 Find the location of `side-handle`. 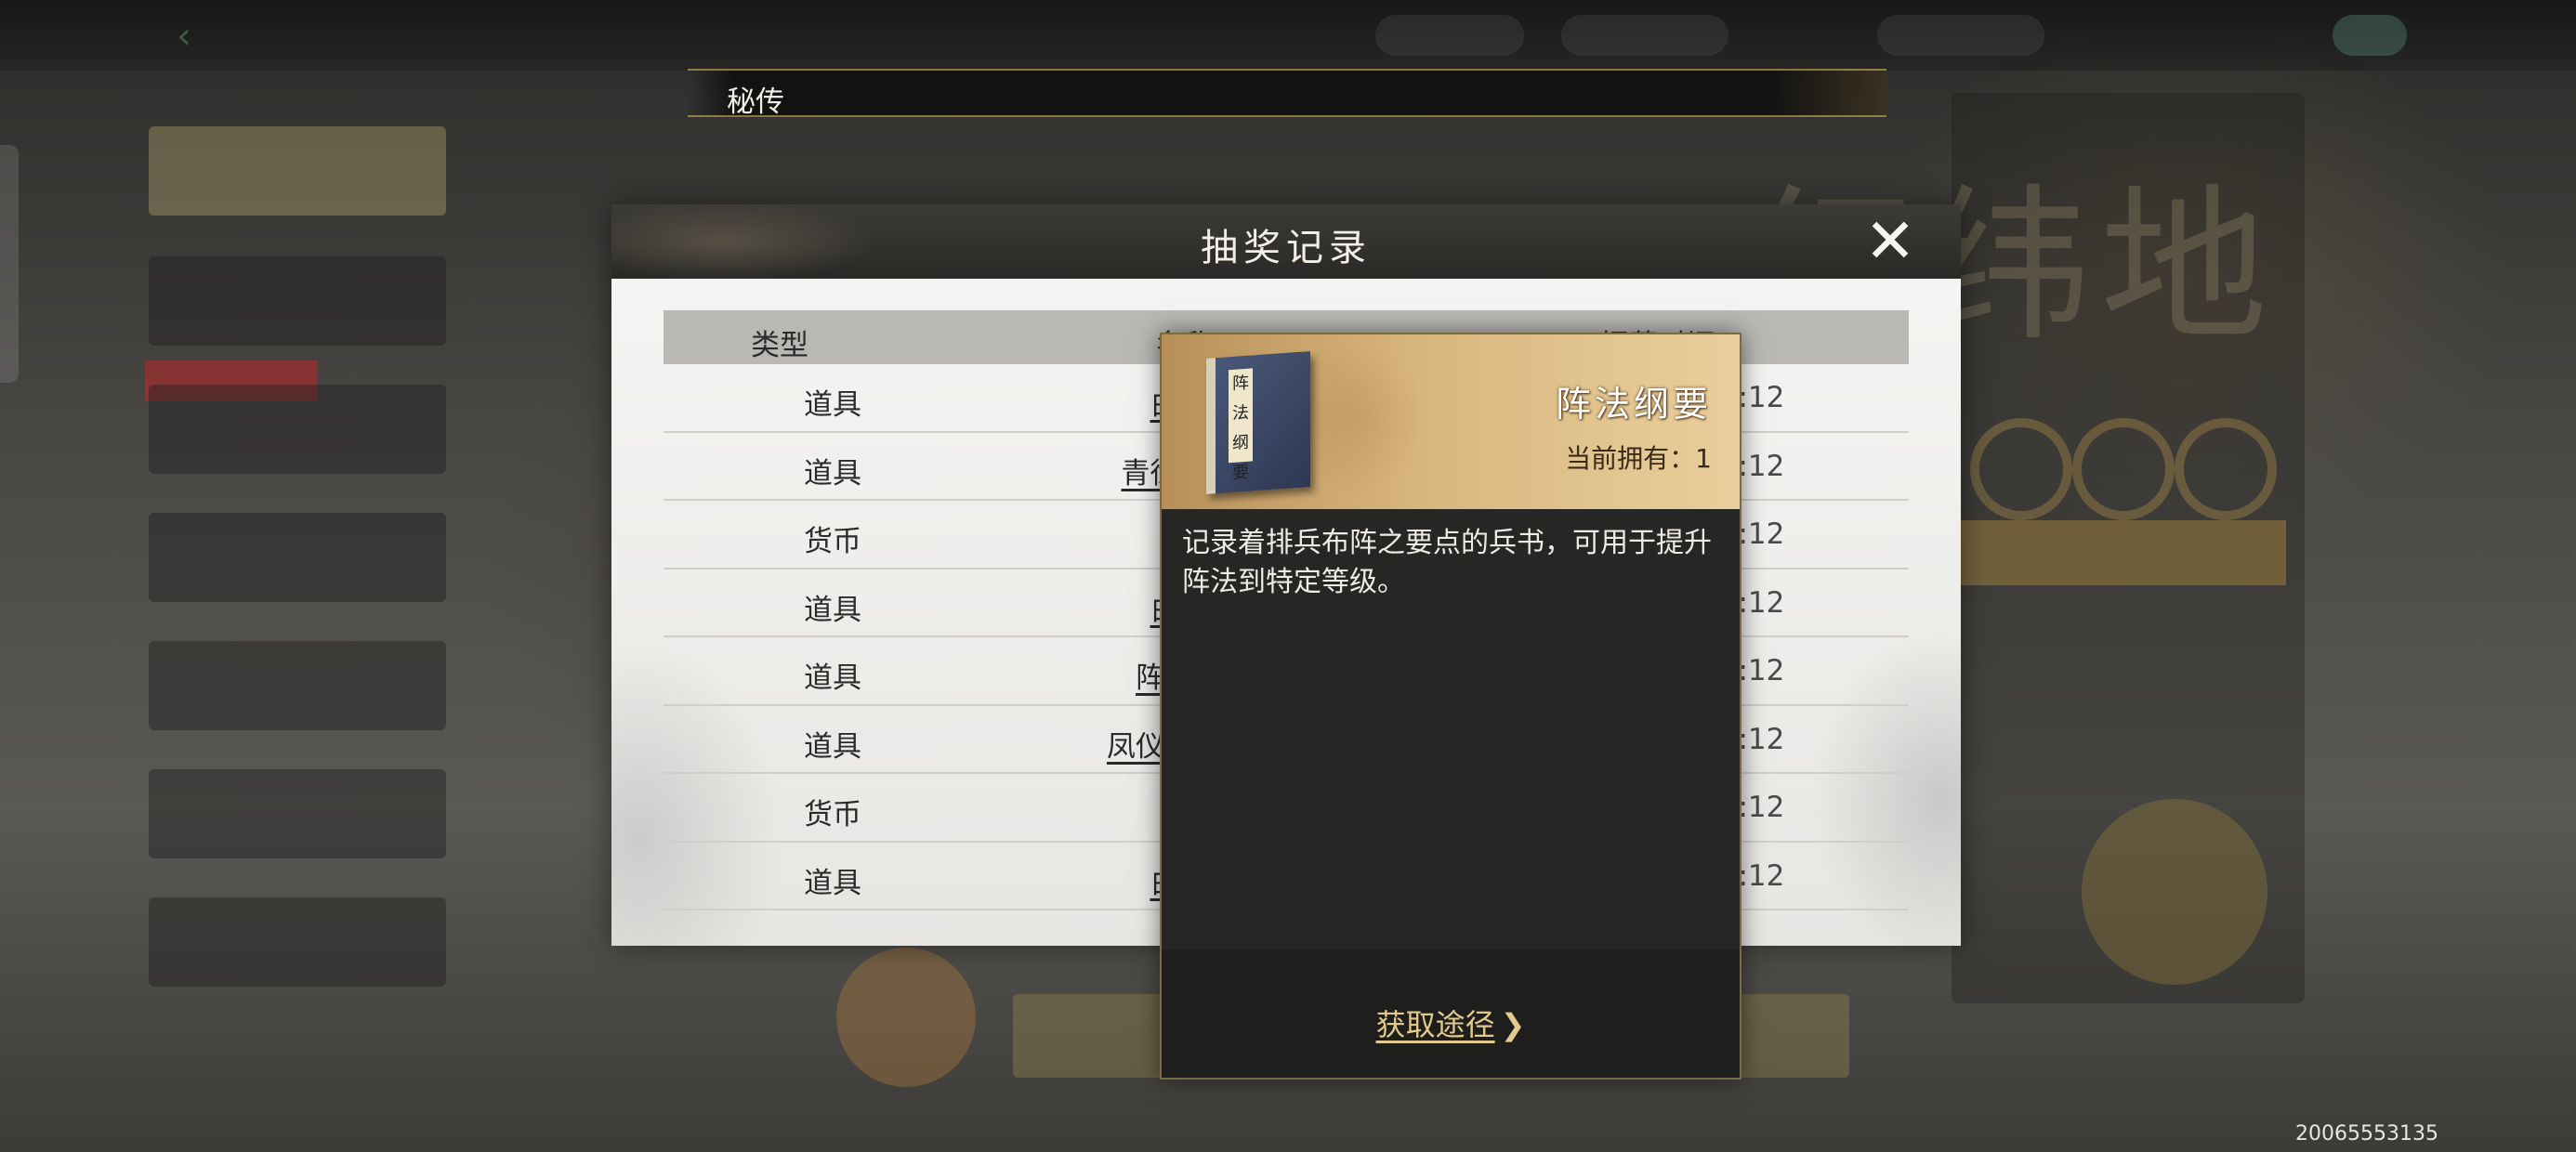

side-handle is located at coordinates (9, 264).